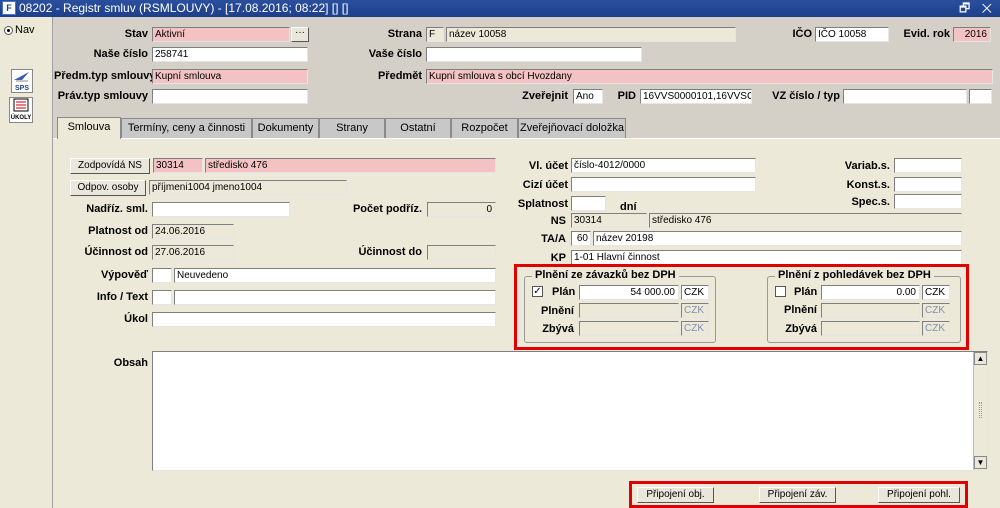 This screenshot has width=1000, height=508. I want to click on plneni-pohledavky-zbyva-label: Zbývá, so click(801, 329).